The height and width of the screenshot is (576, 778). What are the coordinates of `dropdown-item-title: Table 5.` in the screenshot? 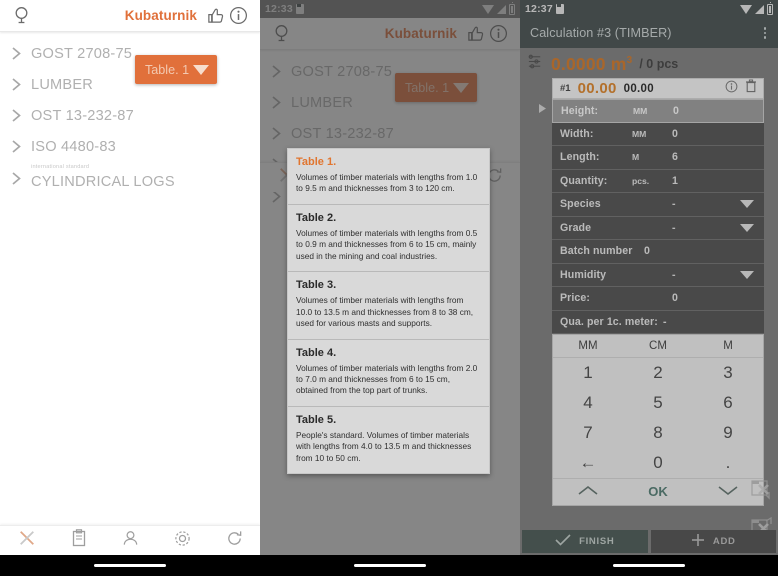 It's located at (316, 419).